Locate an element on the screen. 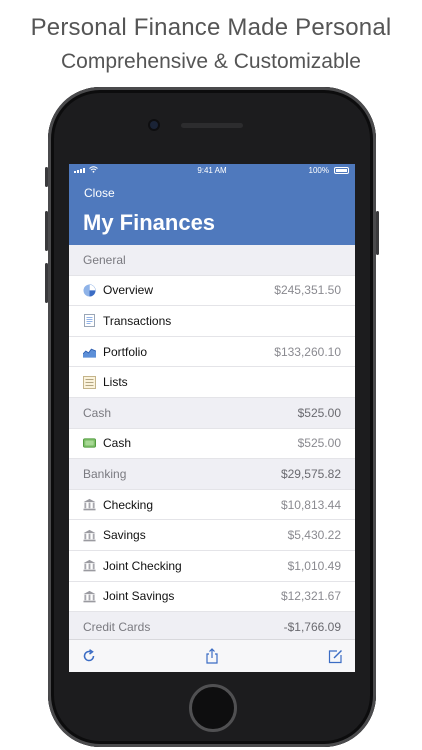 The image size is (422, 750). status-bar: 9:41 AM 100% is located at coordinates (212, 171).